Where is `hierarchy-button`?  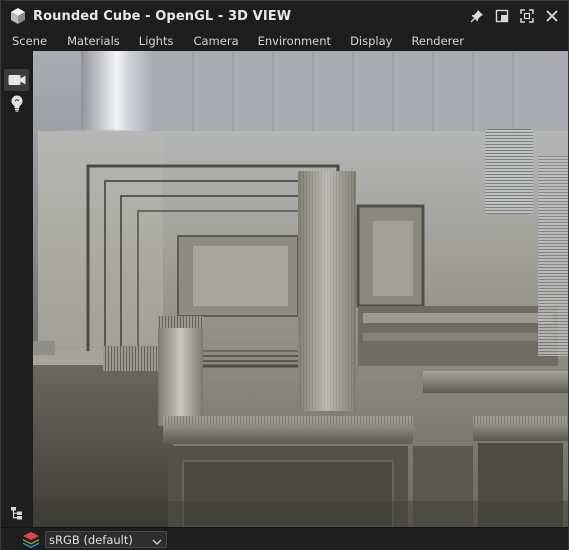
hierarchy-button is located at coordinates (16, 514).